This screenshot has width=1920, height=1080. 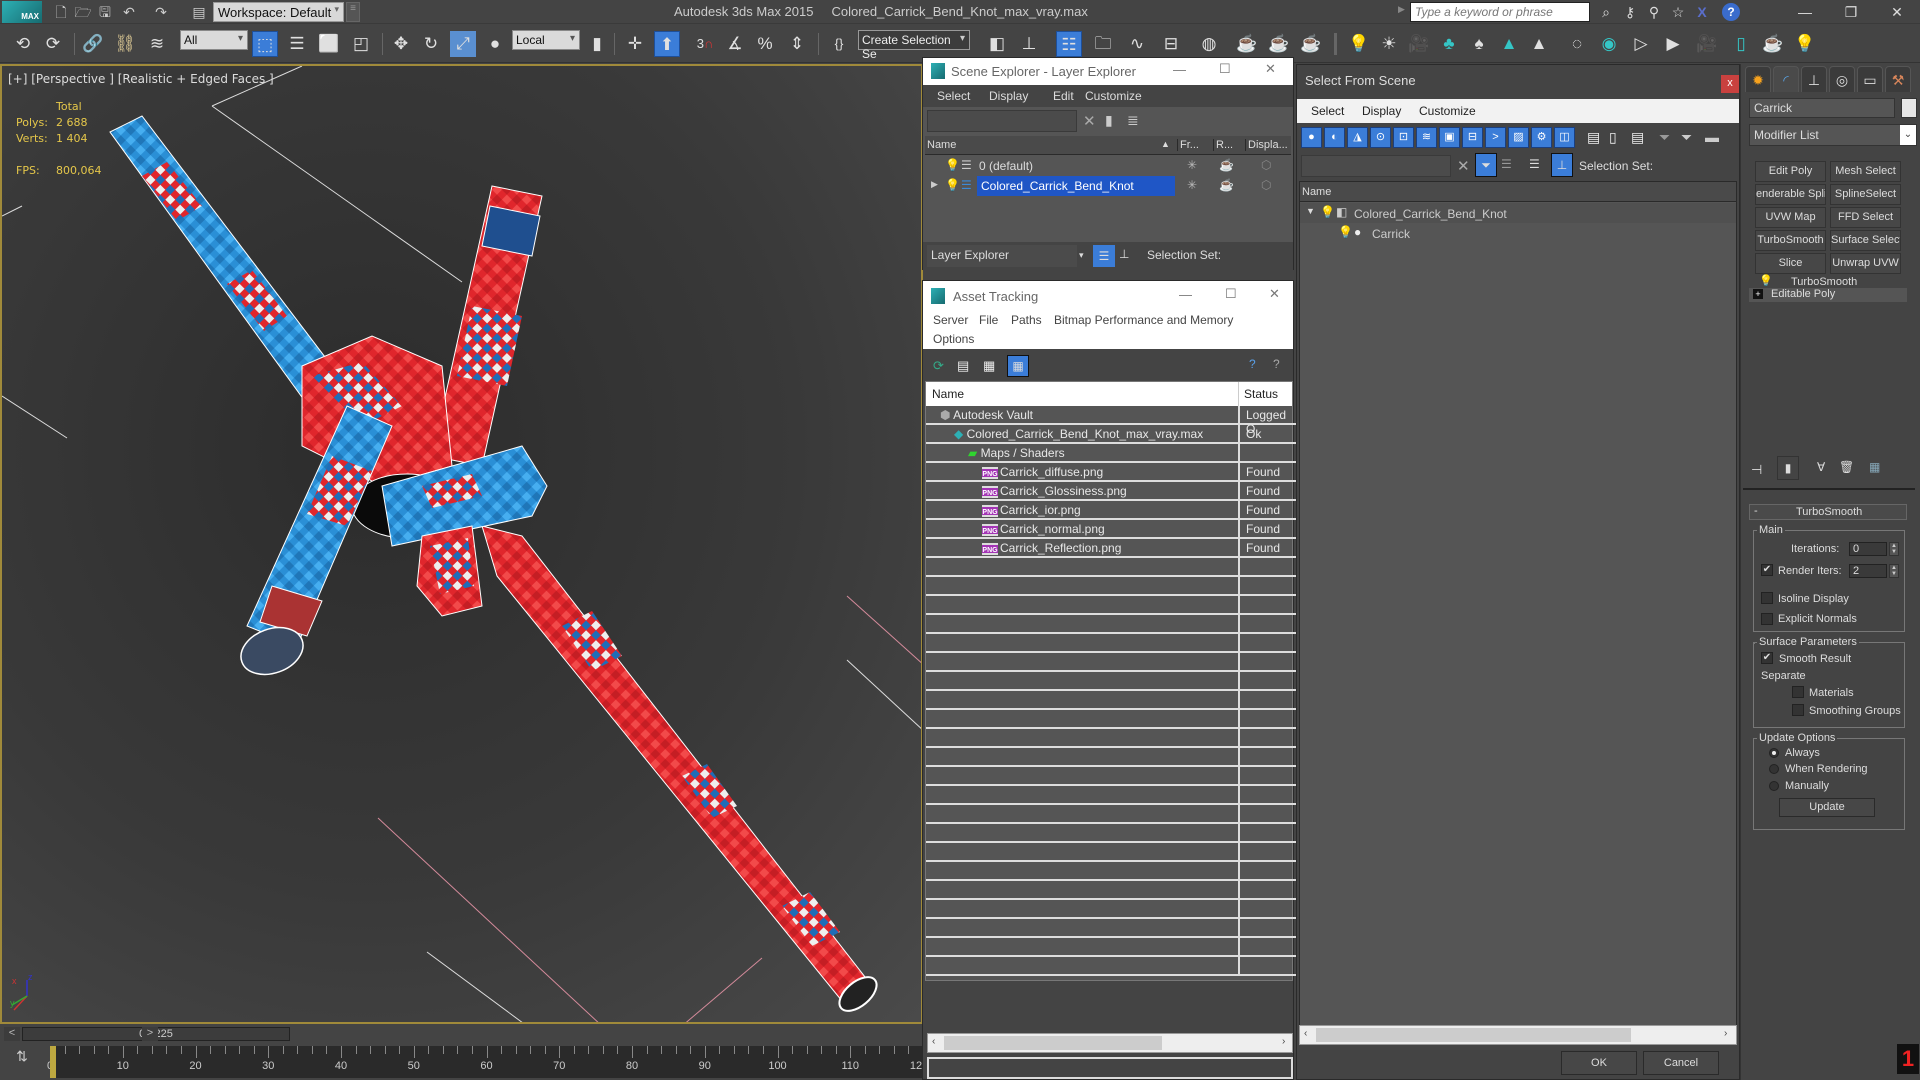 What do you see at coordinates (1518, 137) in the screenshot?
I see `containers-filter-icon: ▨` at bounding box center [1518, 137].